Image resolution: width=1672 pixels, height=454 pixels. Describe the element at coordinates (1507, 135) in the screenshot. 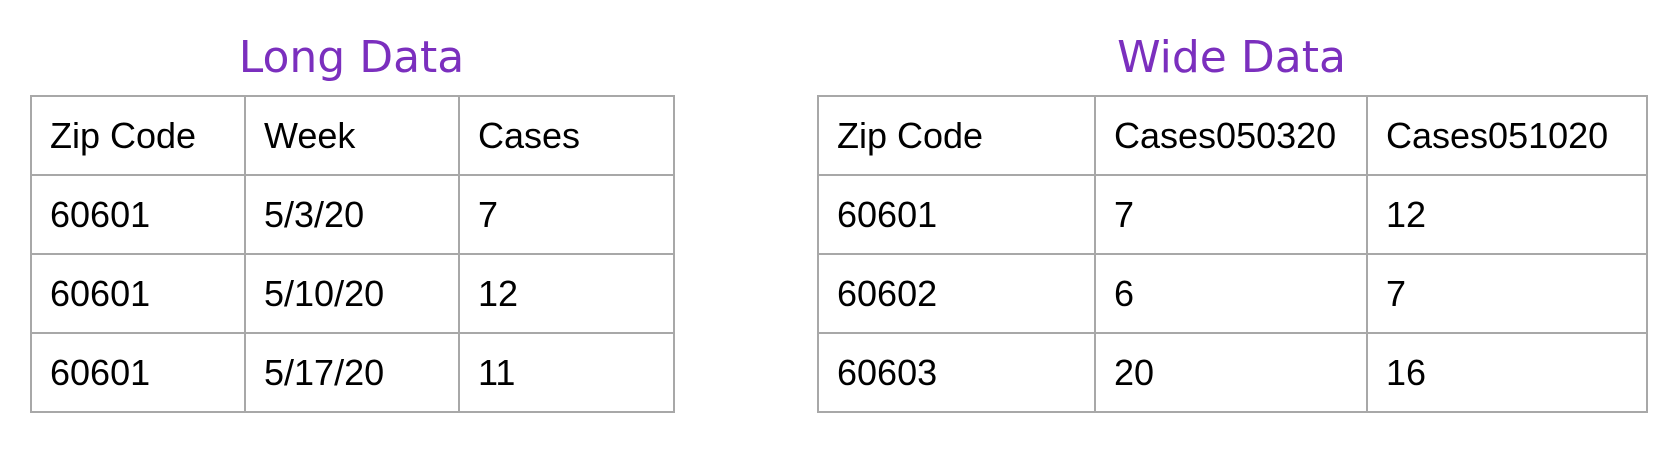

I see `header-cell-cases051020: Cases051020` at that location.